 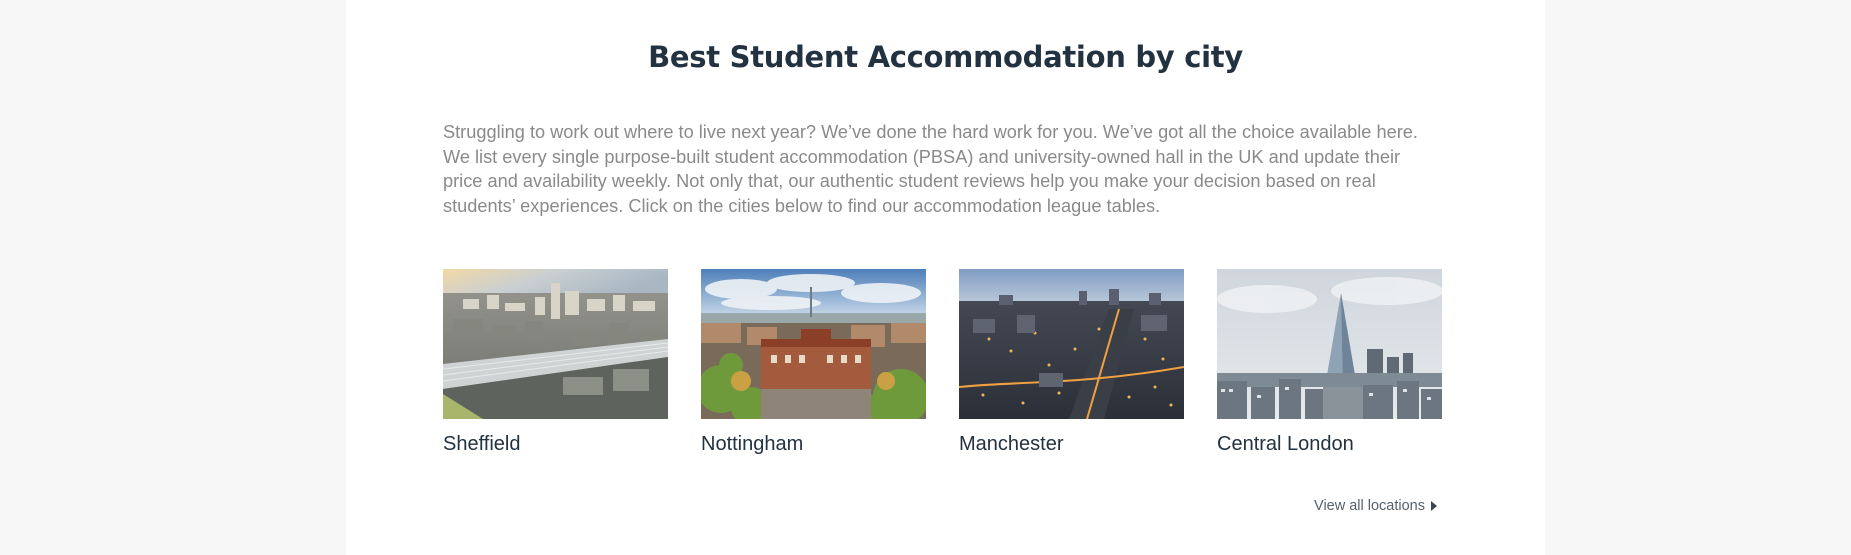 What do you see at coordinates (1369, 506) in the screenshot?
I see `view-all-label: View all locations` at bounding box center [1369, 506].